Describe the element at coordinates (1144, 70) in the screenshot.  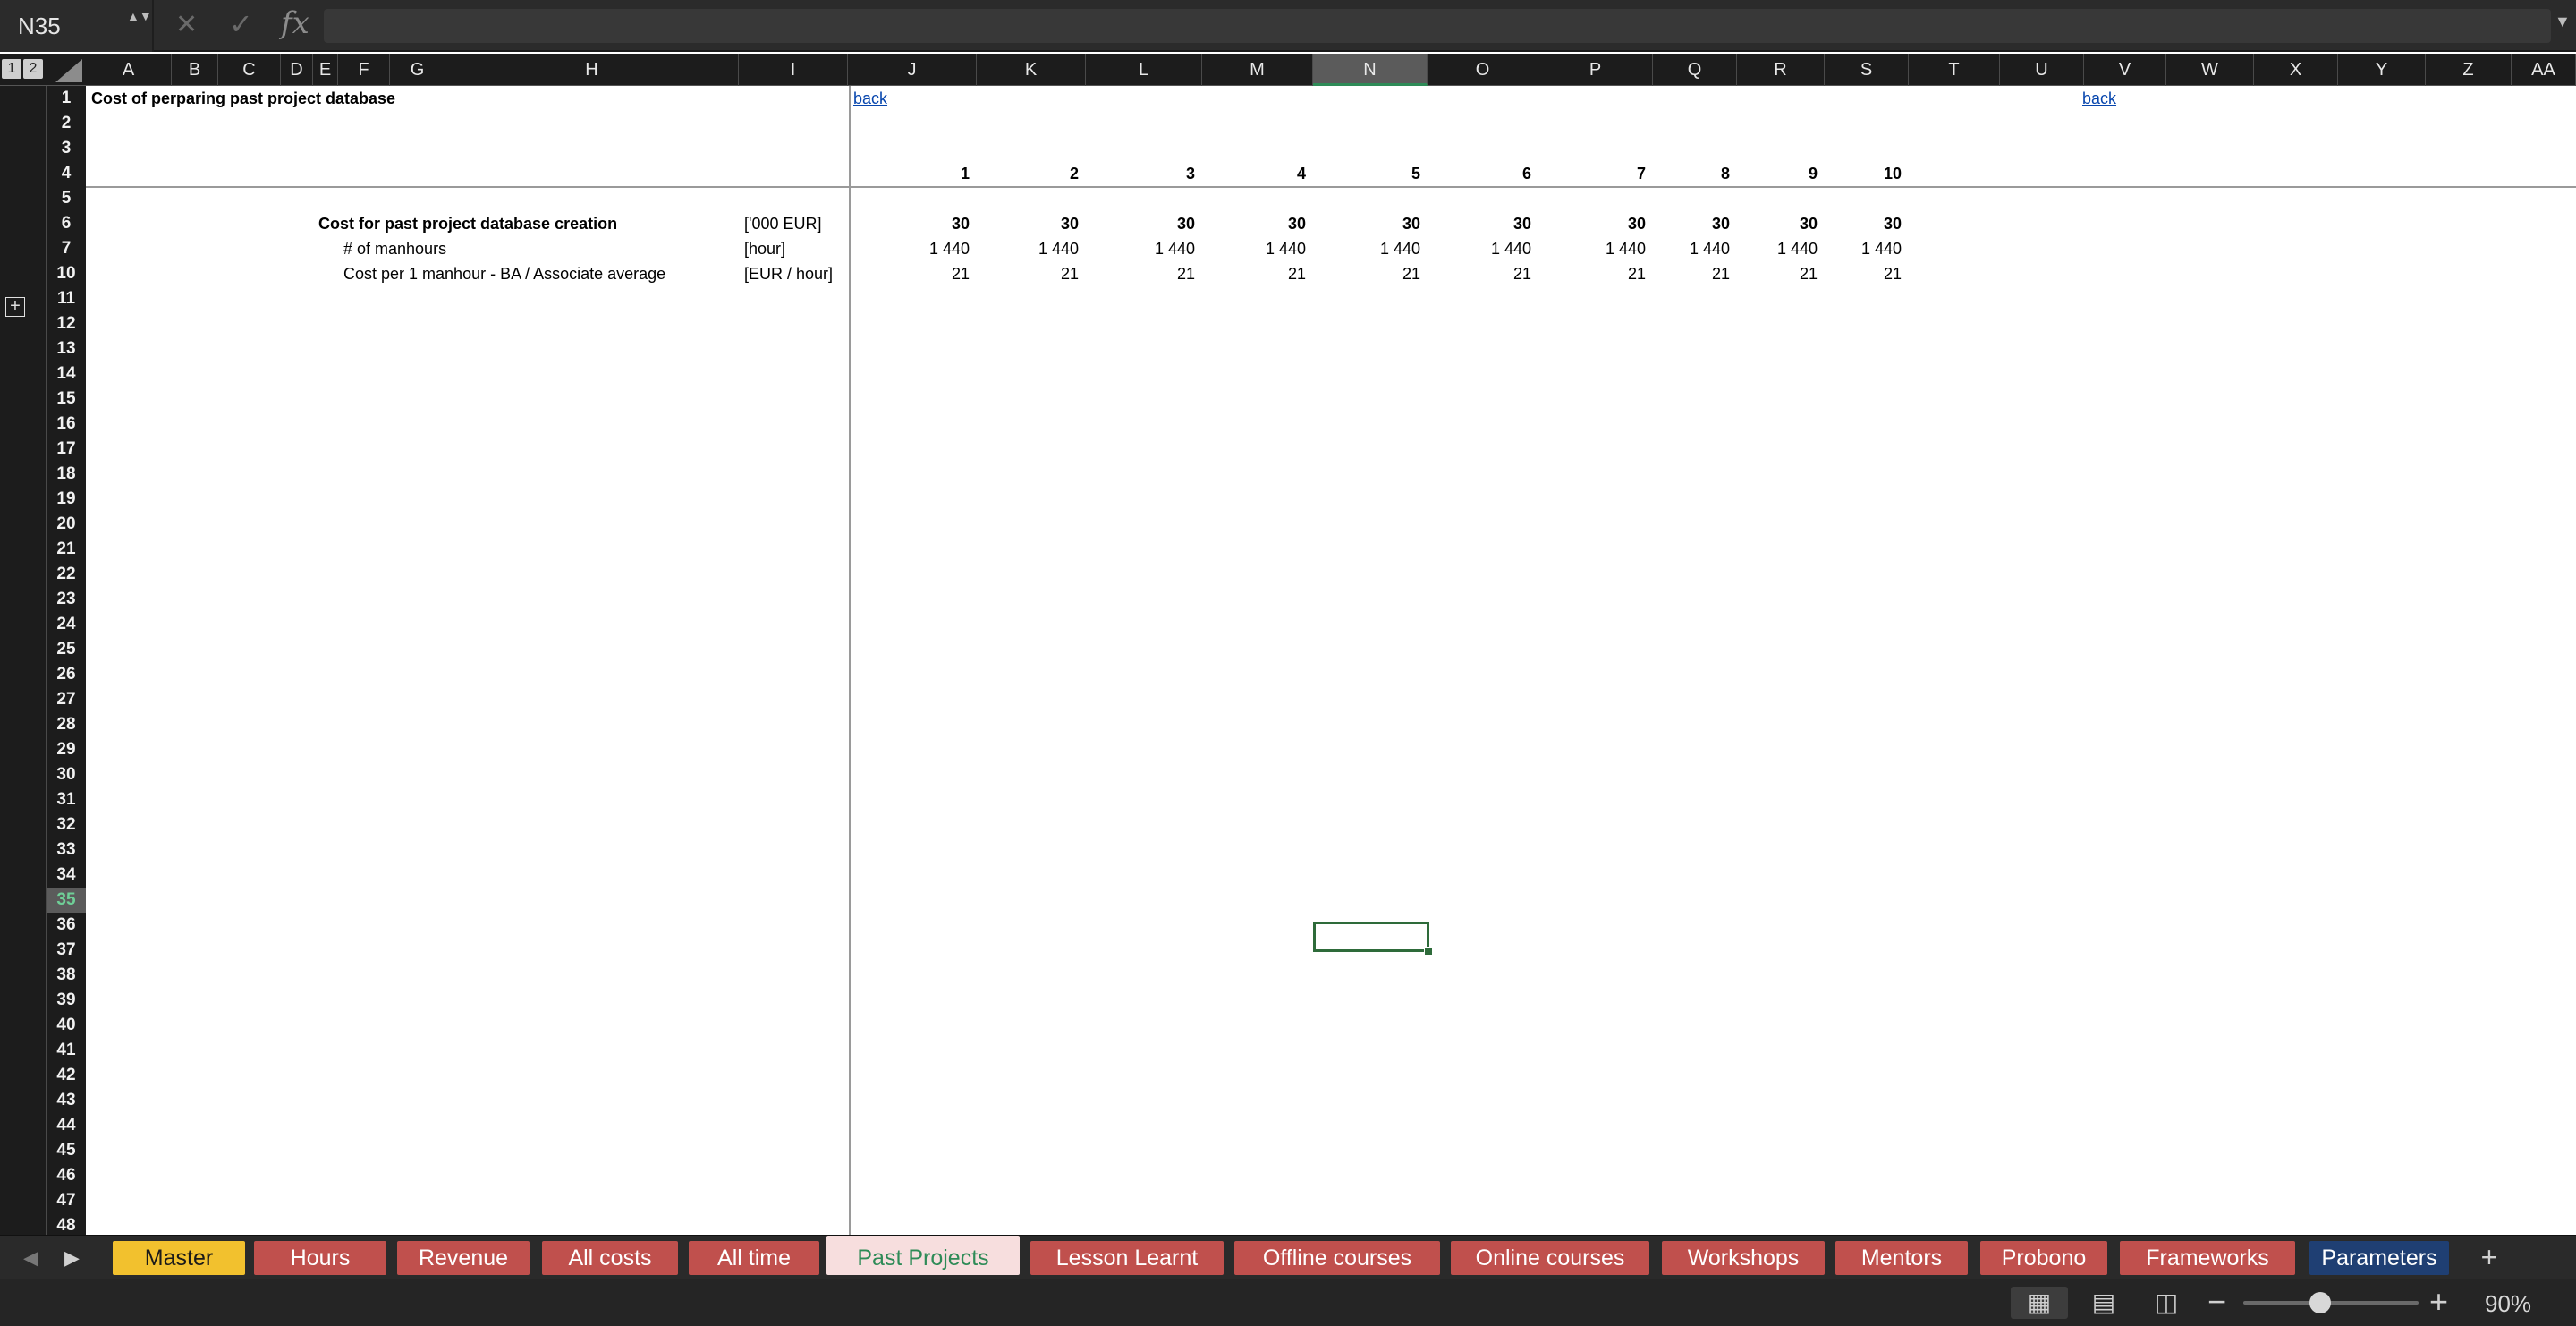
I see `column-header-l: L` at that location.